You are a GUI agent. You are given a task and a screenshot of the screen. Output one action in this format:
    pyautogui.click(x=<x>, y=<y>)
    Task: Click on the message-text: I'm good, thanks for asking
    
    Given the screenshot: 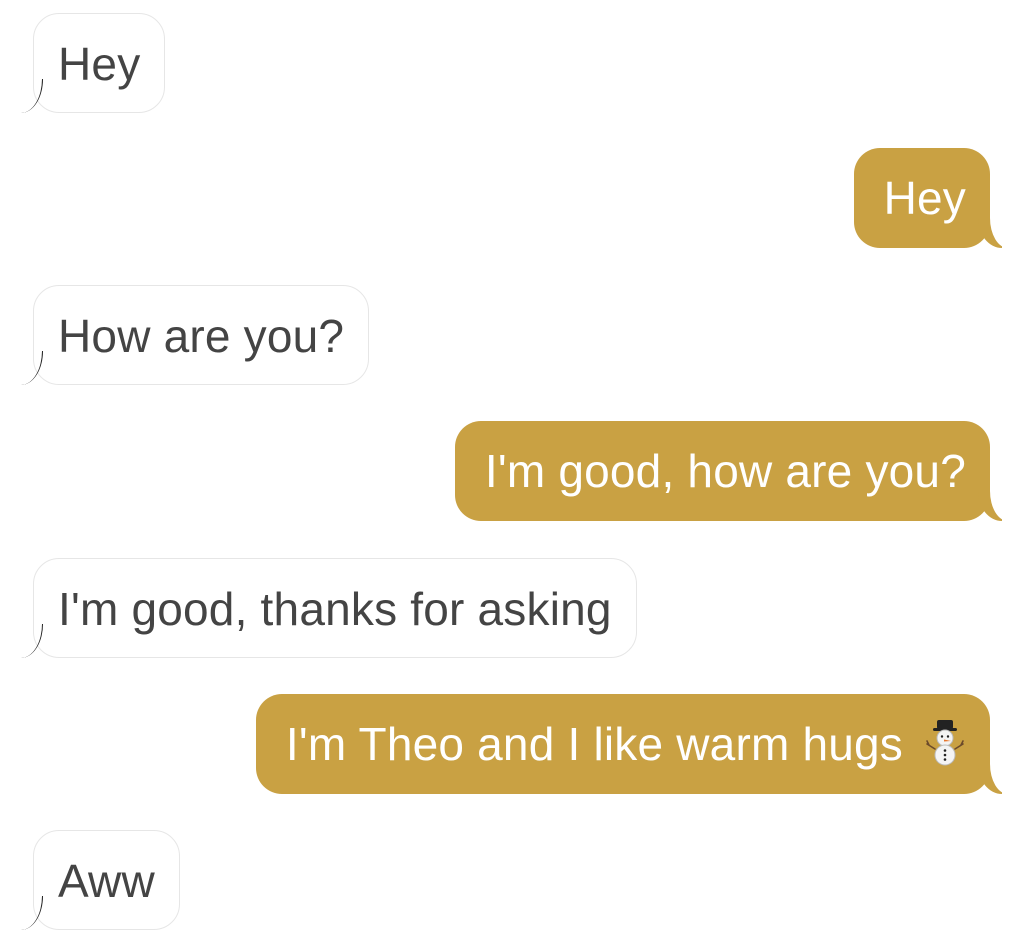 What is the action you would take?
    pyautogui.click(x=335, y=609)
    